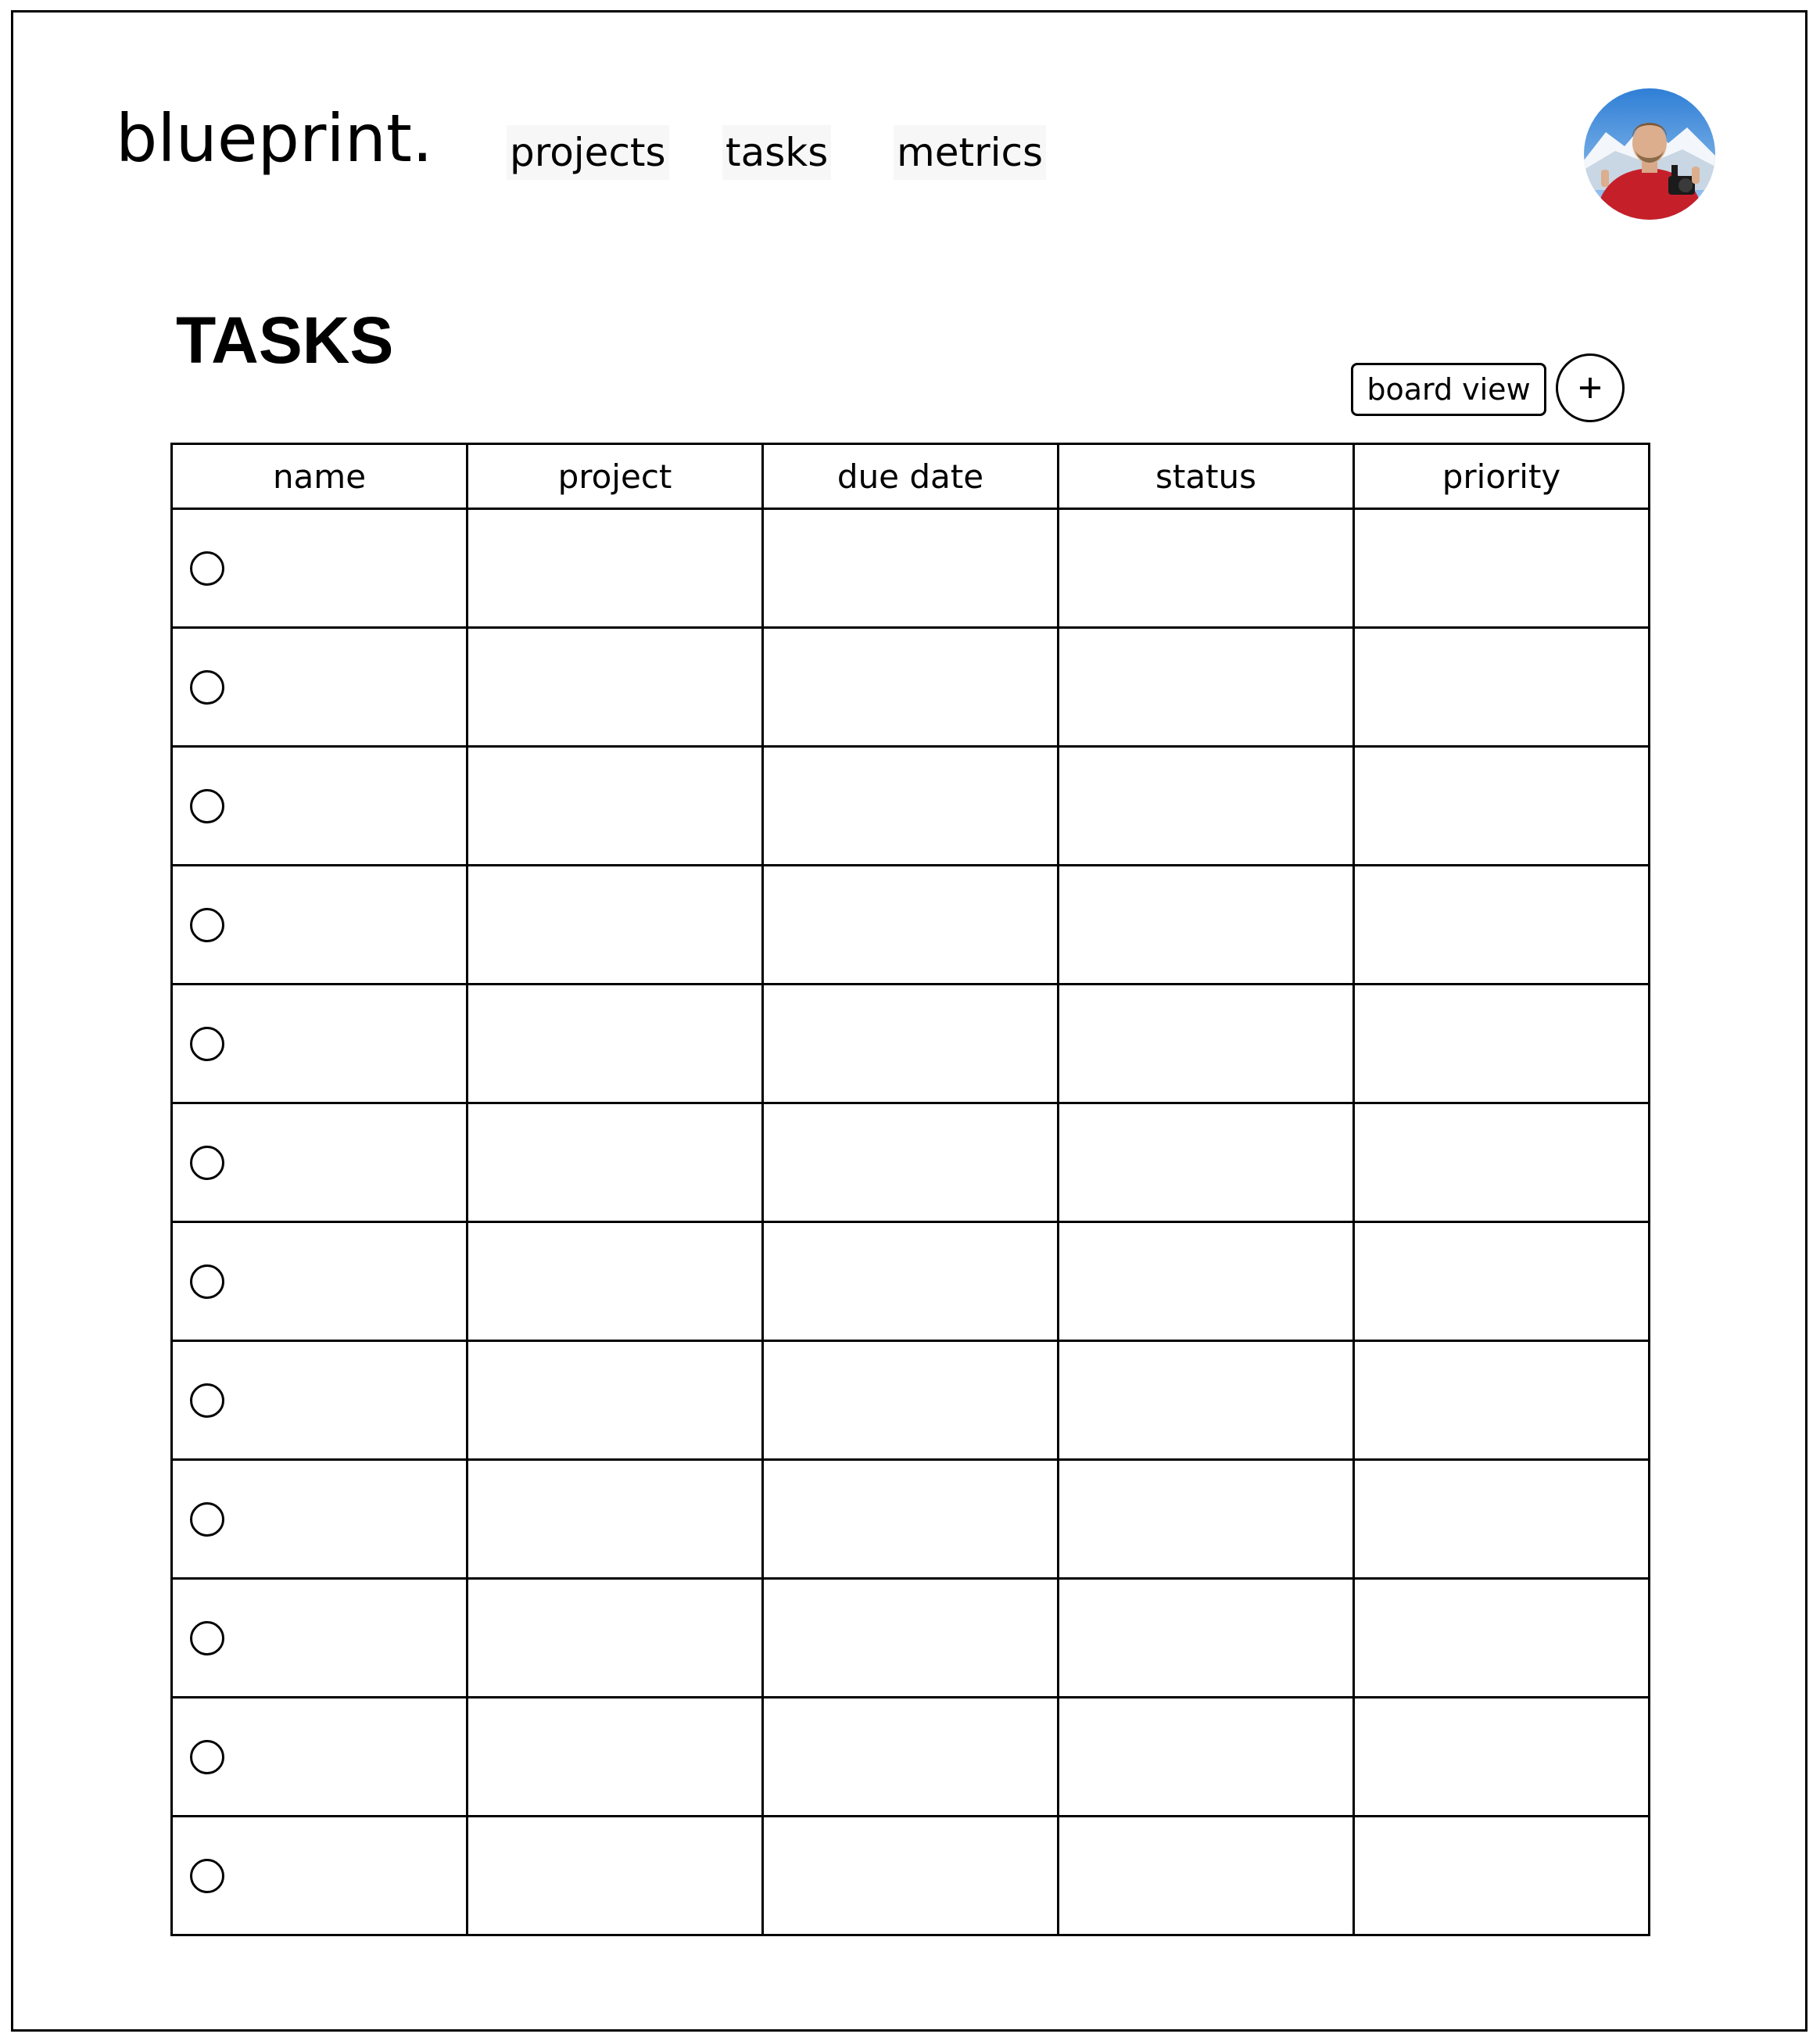 The height and width of the screenshot is (2041, 1820). I want to click on table-header-row: name project due date status priority, so click(910, 477).